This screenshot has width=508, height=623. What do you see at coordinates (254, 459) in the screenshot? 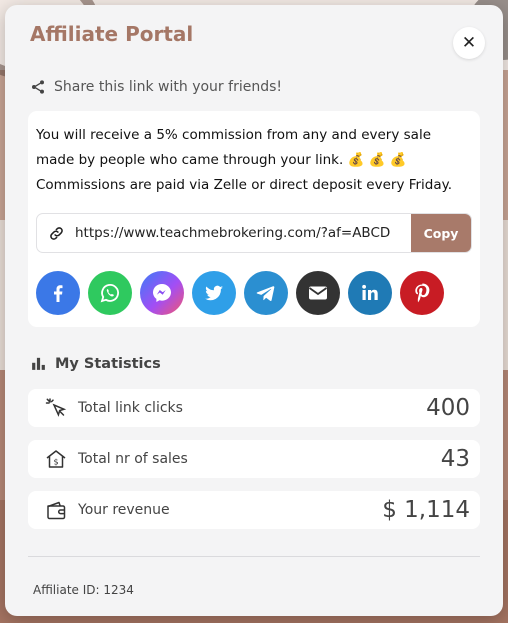
I see `stat-total-sales: $ Total nr of sales 43` at bounding box center [254, 459].